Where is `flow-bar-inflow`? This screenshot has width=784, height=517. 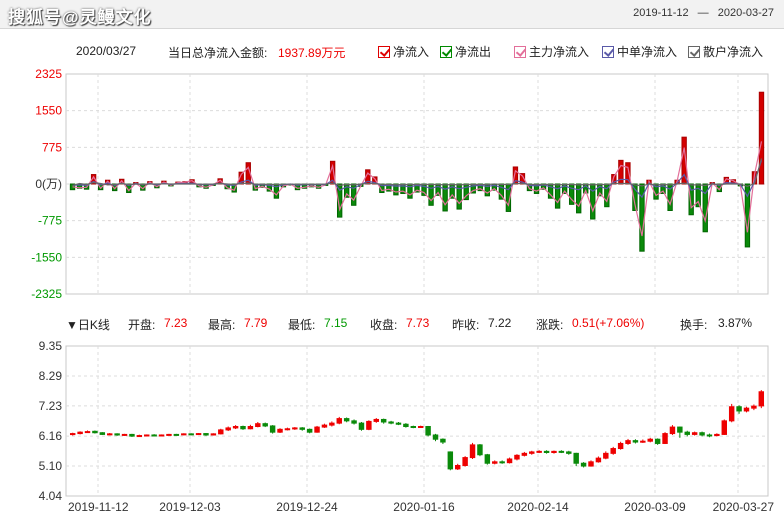 flow-bar-inflow is located at coordinates (761, 138).